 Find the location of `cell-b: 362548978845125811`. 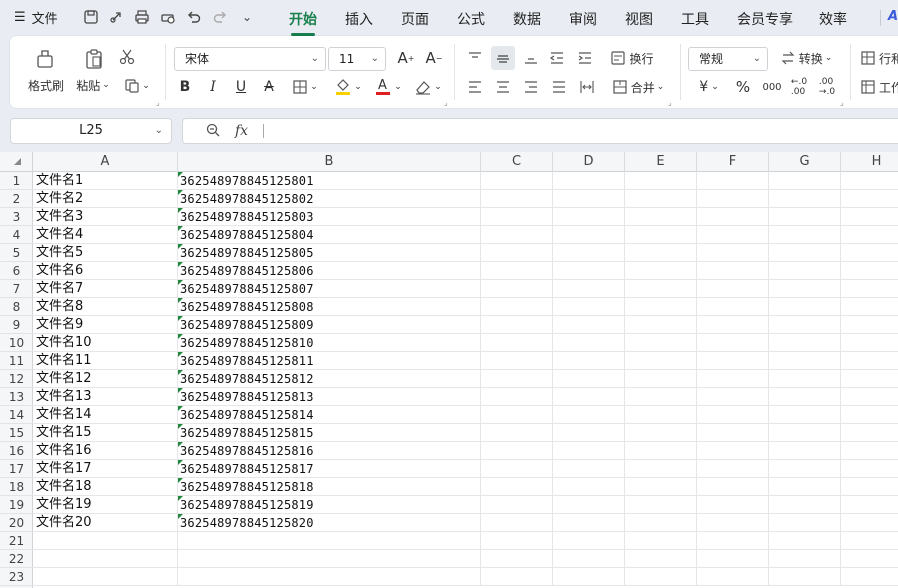

cell-b: 362548978845125811 is located at coordinates (329, 361).